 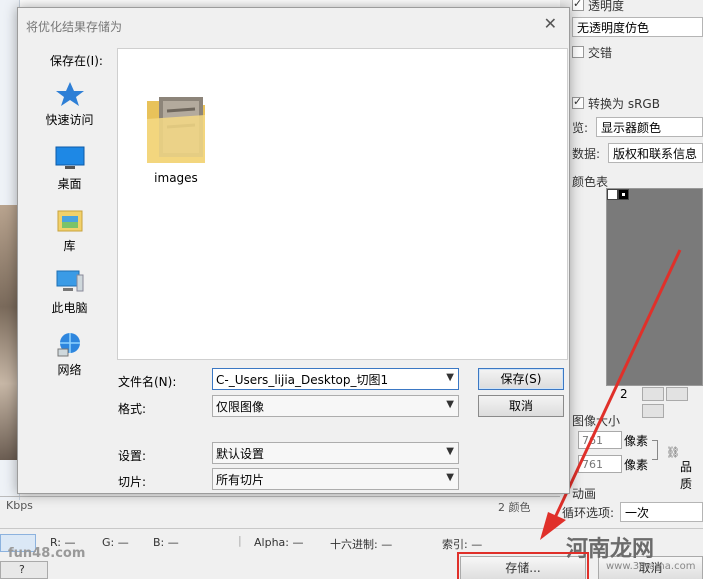 I want to click on slices-select: 所有切片 ▼, so click(x=335, y=479).